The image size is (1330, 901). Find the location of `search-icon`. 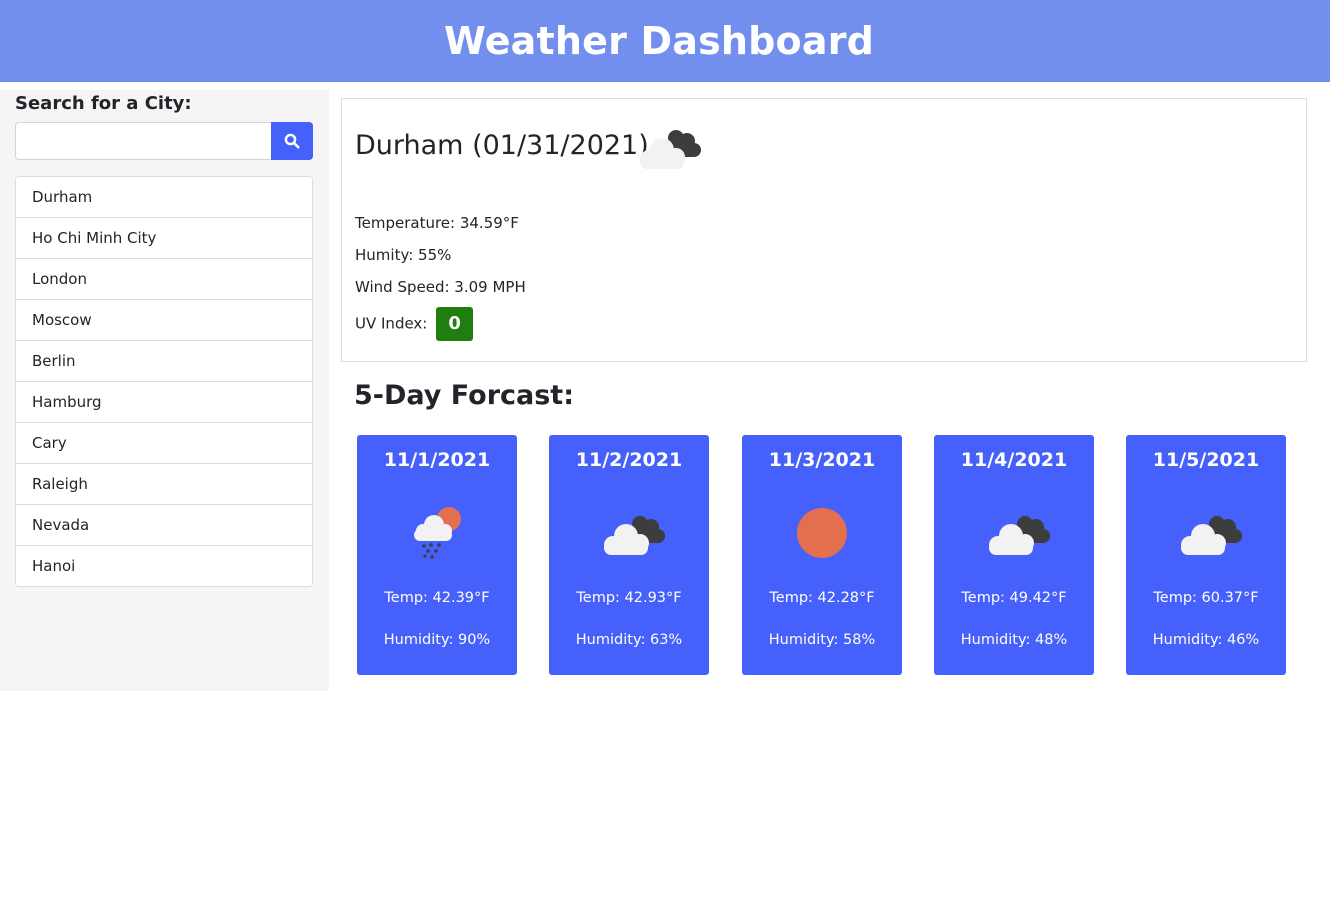

search-icon is located at coordinates (292, 141).